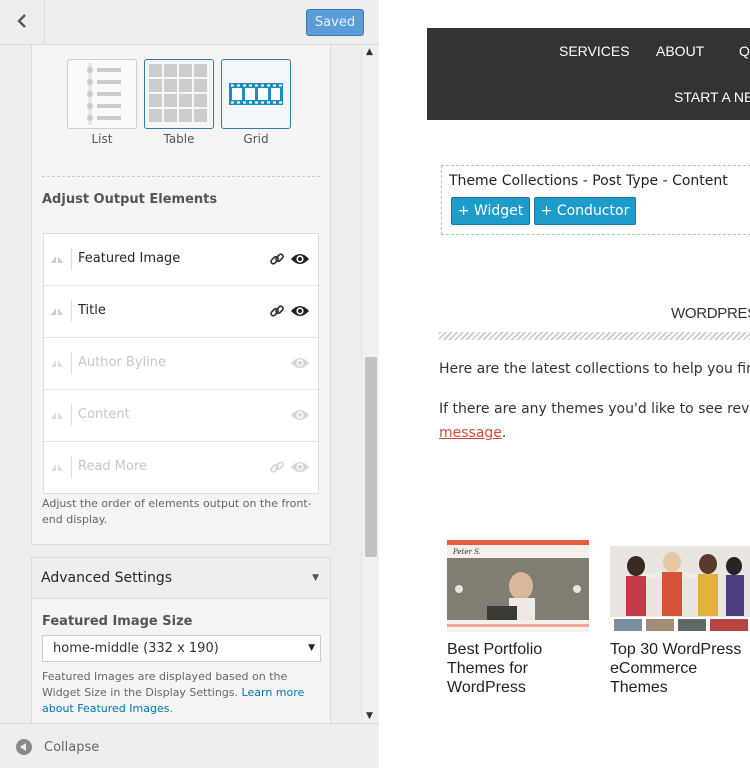 This screenshot has width=750, height=768. What do you see at coordinates (585, 211) in the screenshot?
I see `add-conductor-button: + Conductor` at bounding box center [585, 211].